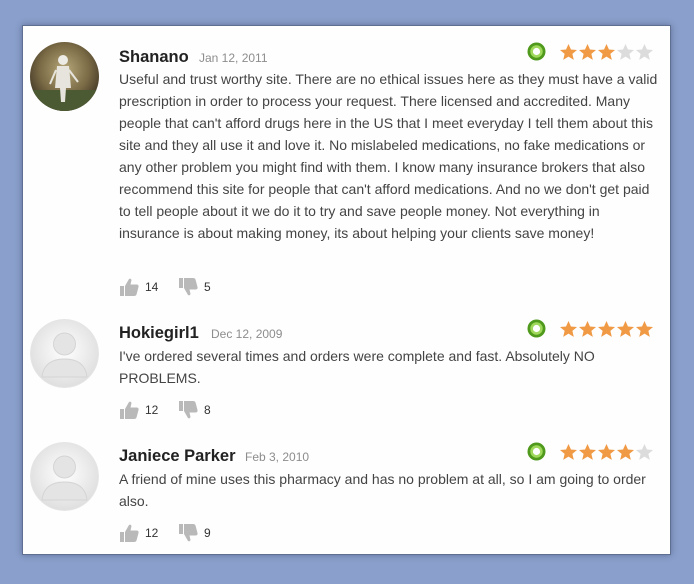  What do you see at coordinates (233, 58) in the screenshot?
I see `review-date: Jan 12, 2011` at bounding box center [233, 58].